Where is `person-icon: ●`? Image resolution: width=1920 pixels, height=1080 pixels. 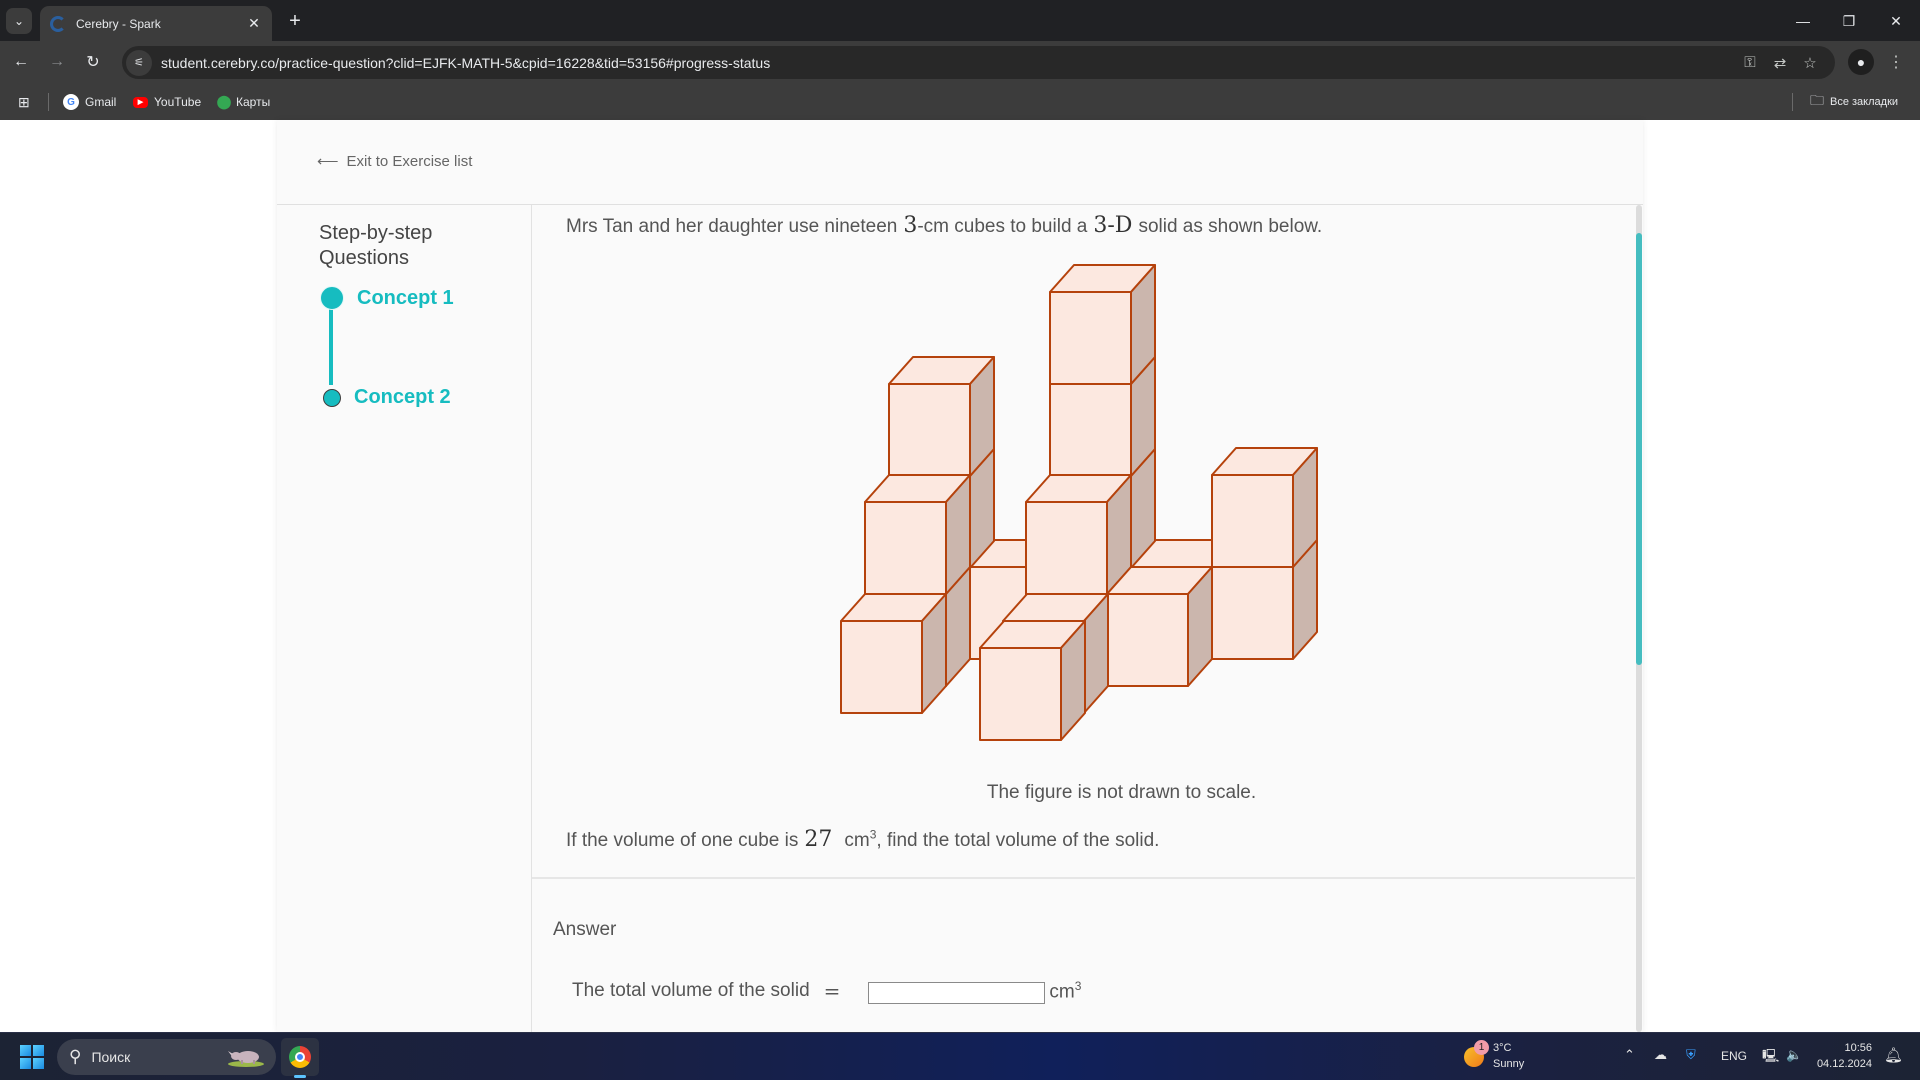
person-icon: ● is located at coordinates (1861, 62).